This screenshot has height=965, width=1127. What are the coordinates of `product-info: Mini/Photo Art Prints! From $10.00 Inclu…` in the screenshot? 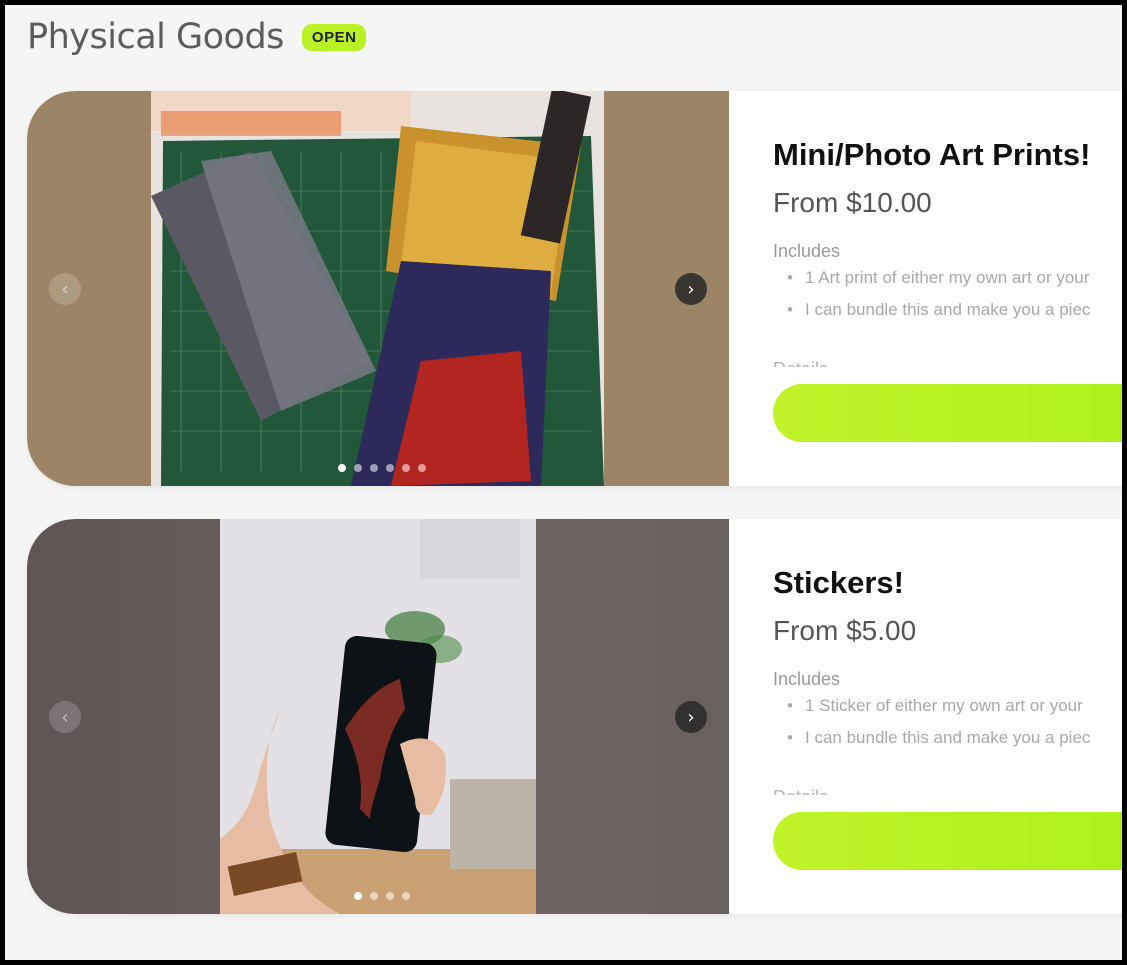 It's located at (947, 288).